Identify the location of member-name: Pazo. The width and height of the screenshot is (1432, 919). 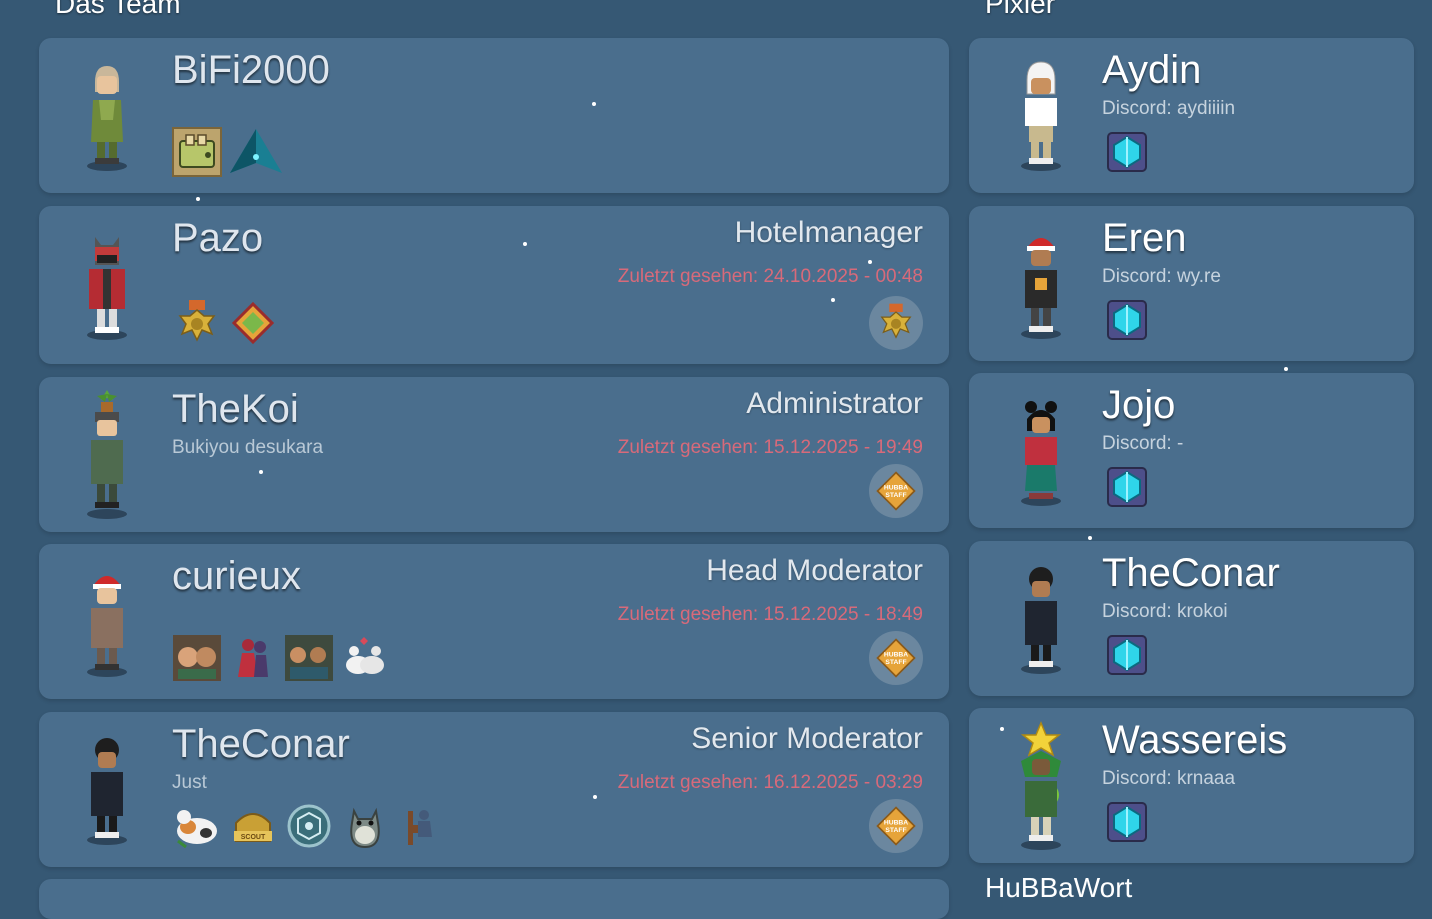
(218, 238).